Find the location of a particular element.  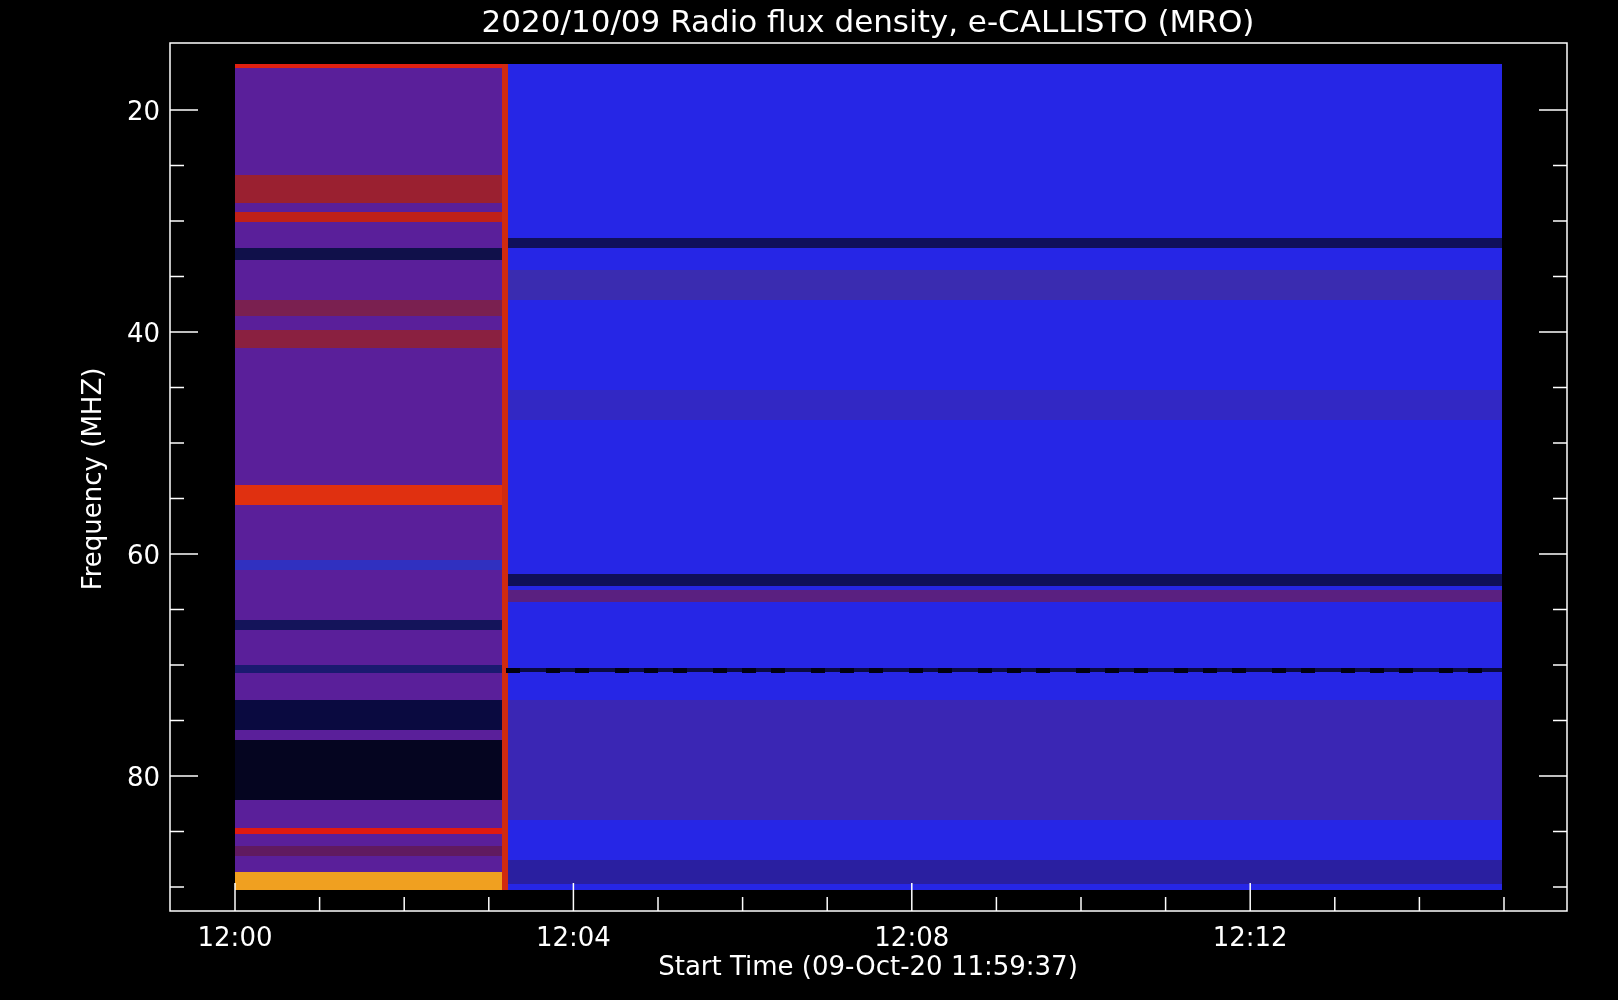

y-tick-label: 60 is located at coordinates (143, 555).